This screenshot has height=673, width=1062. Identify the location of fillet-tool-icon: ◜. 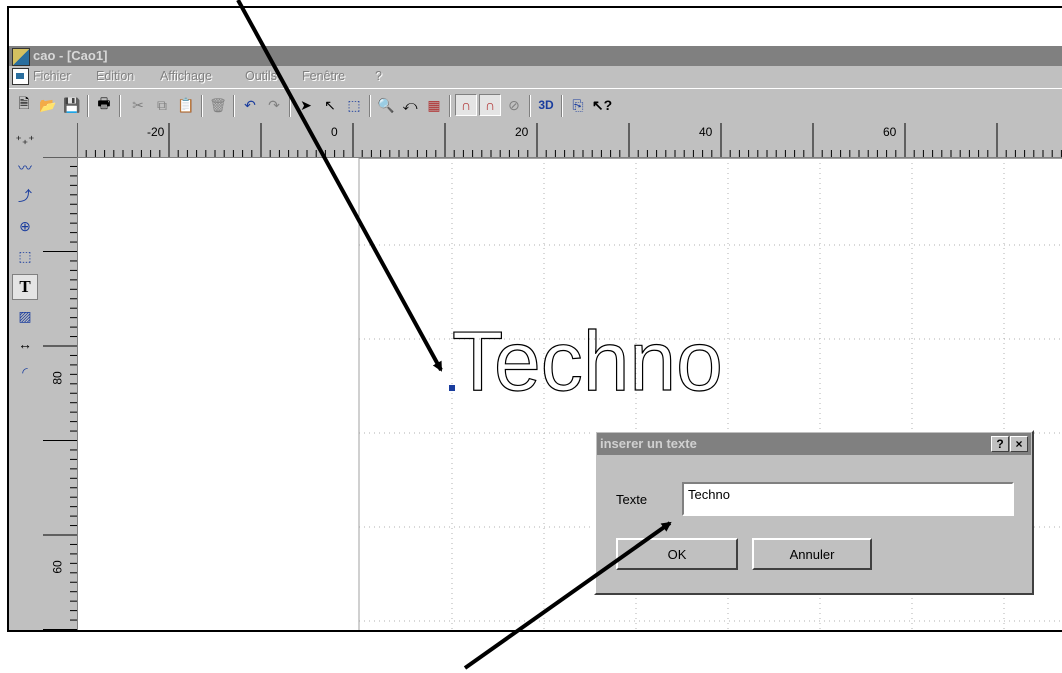
(25, 372).